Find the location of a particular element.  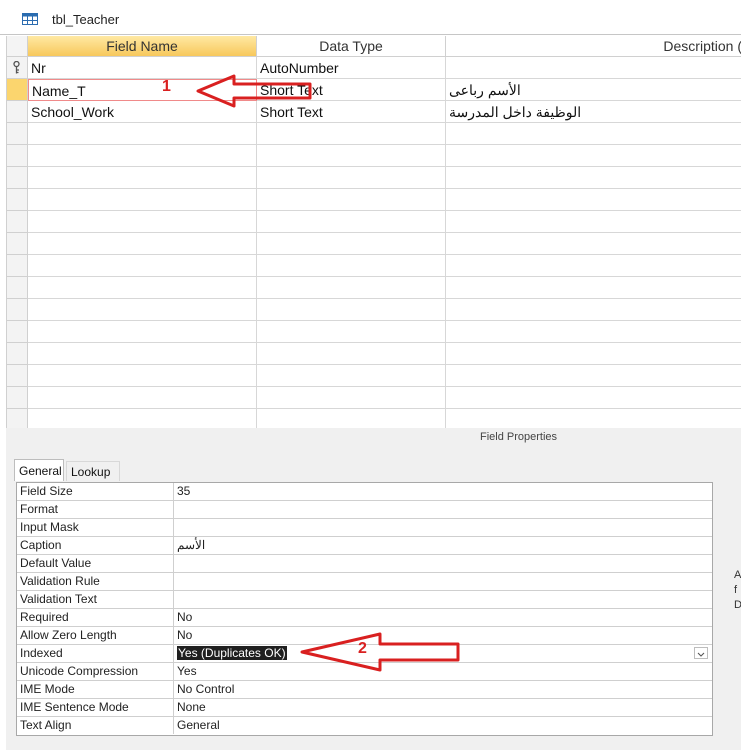

description-header: Description ( is located at coordinates (593, 46).